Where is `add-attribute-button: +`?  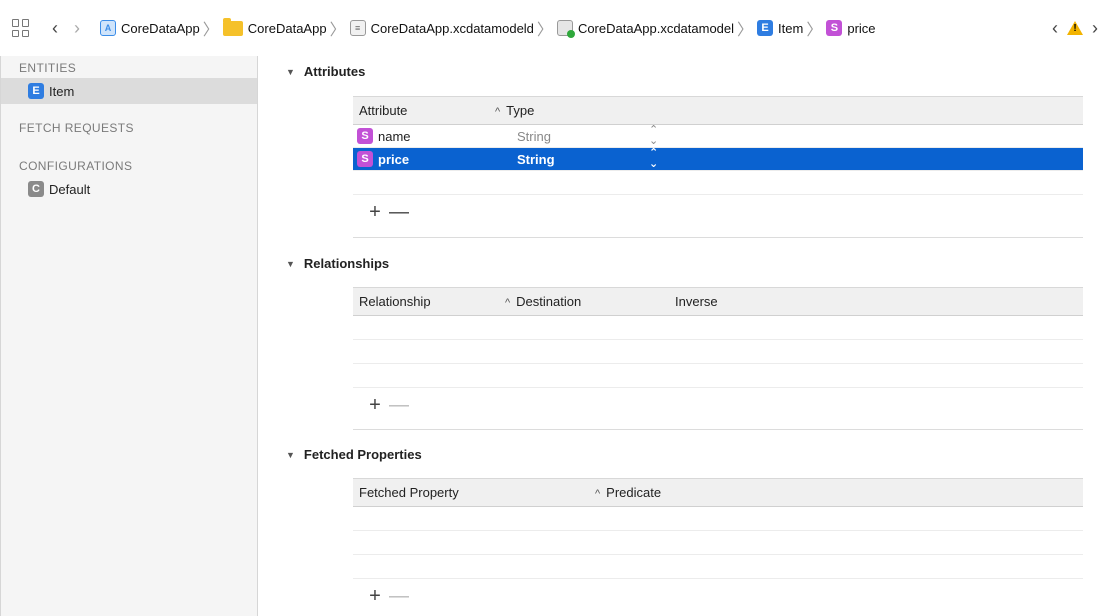
add-attribute-button: + is located at coordinates (375, 212).